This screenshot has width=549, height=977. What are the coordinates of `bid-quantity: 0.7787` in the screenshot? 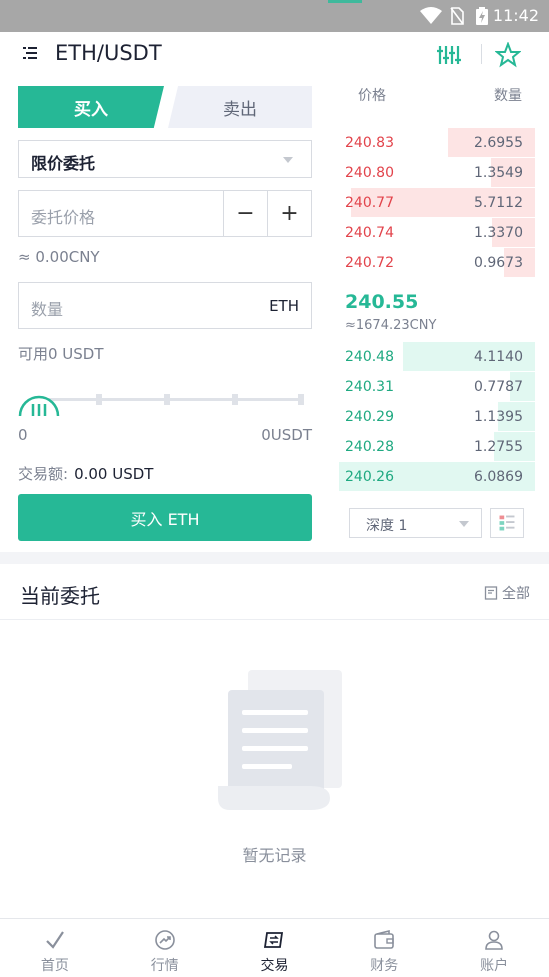 It's located at (498, 387).